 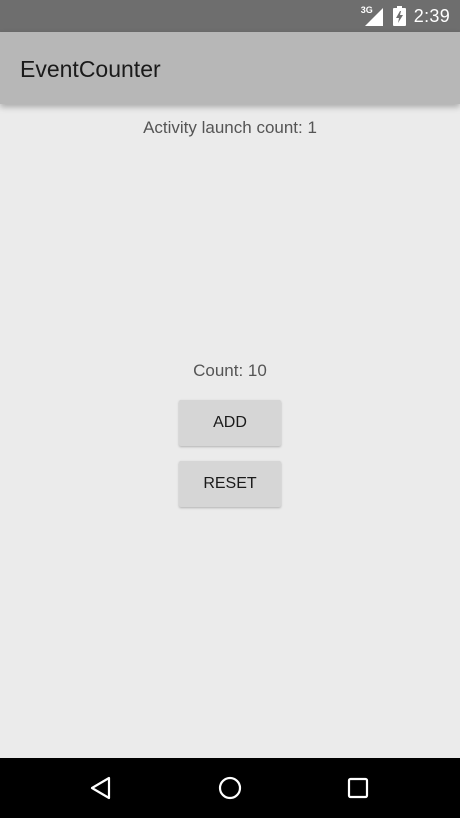 What do you see at coordinates (230, 484) in the screenshot?
I see `reset-button: RESET` at bounding box center [230, 484].